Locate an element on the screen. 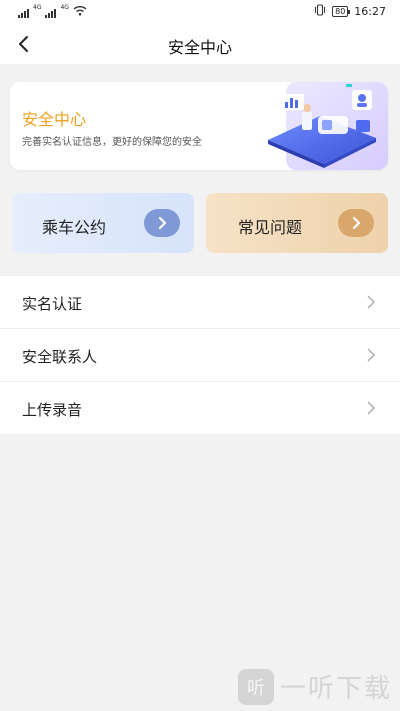 The height and width of the screenshot is (711, 400). shortcut-label: 常见问题 is located at coordinates (270, 227).